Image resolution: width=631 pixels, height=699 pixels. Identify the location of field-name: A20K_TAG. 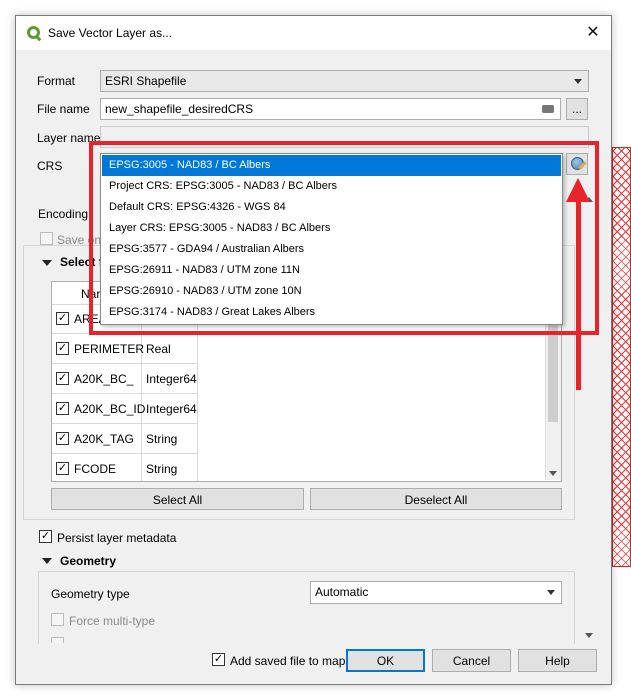
(104, 439).